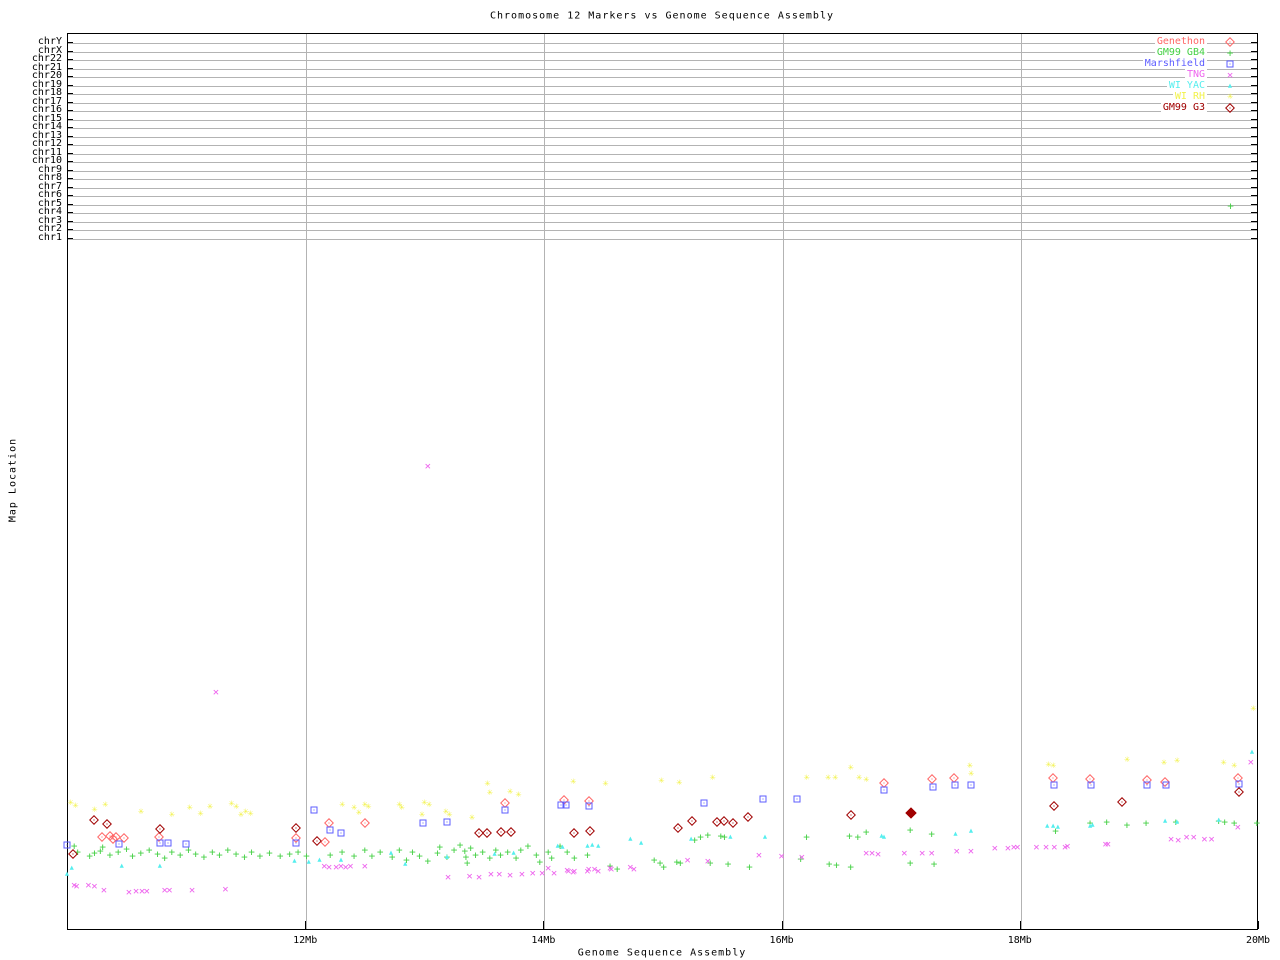 This screenshot has height=960, width=1280. I want to click on y-axis-title: Map Location, so click(13, 480).